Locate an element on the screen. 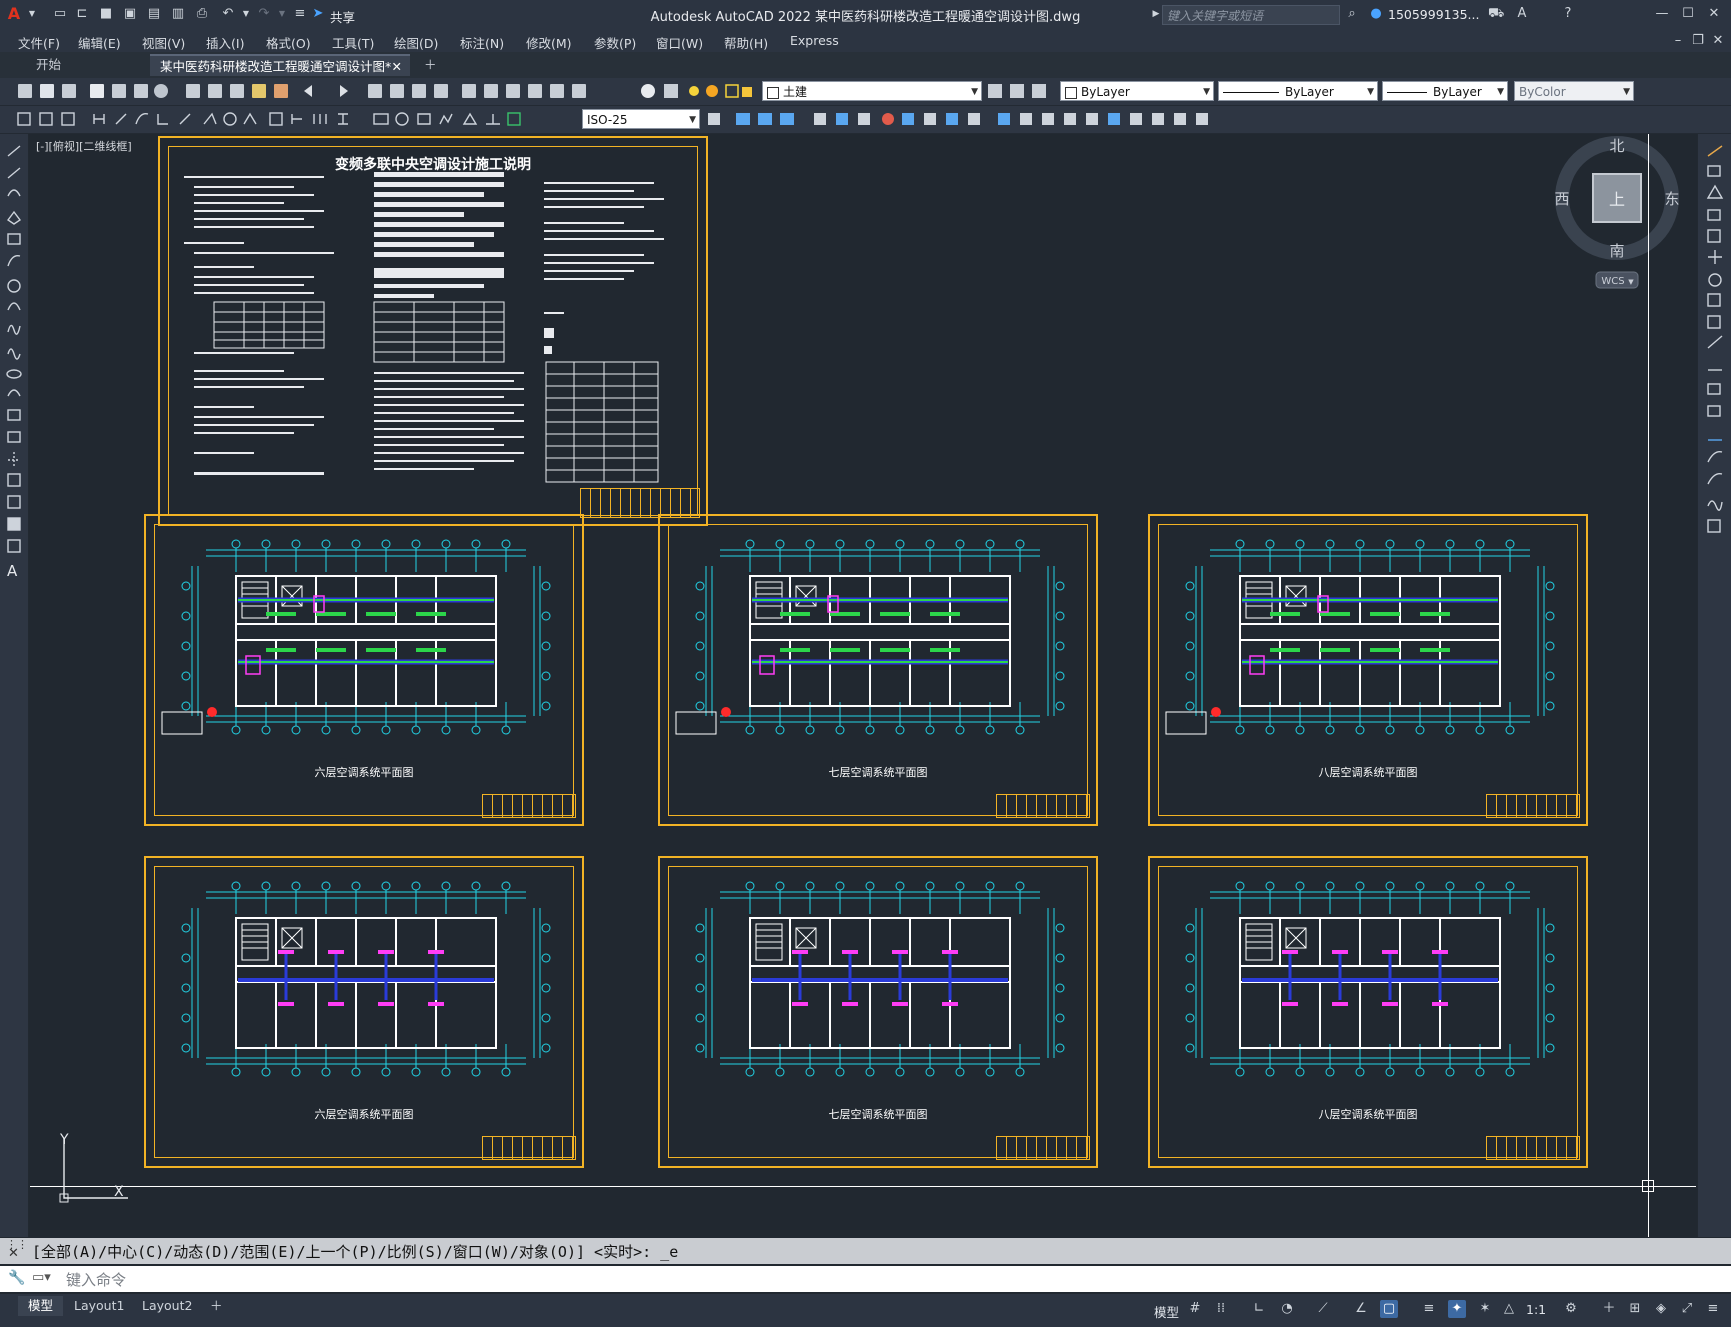 This screenshot has width=1731, height=1327. tab-start: 开始 is located at coordinates (86, 65).